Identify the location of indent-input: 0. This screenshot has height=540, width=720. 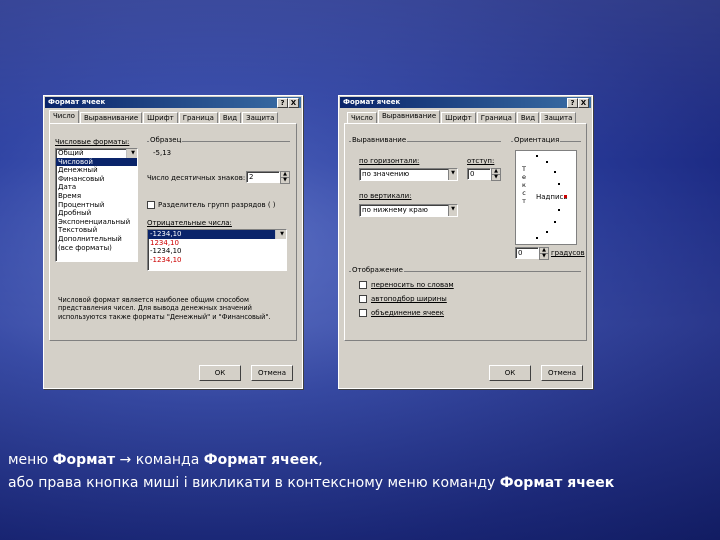
(479, 174).